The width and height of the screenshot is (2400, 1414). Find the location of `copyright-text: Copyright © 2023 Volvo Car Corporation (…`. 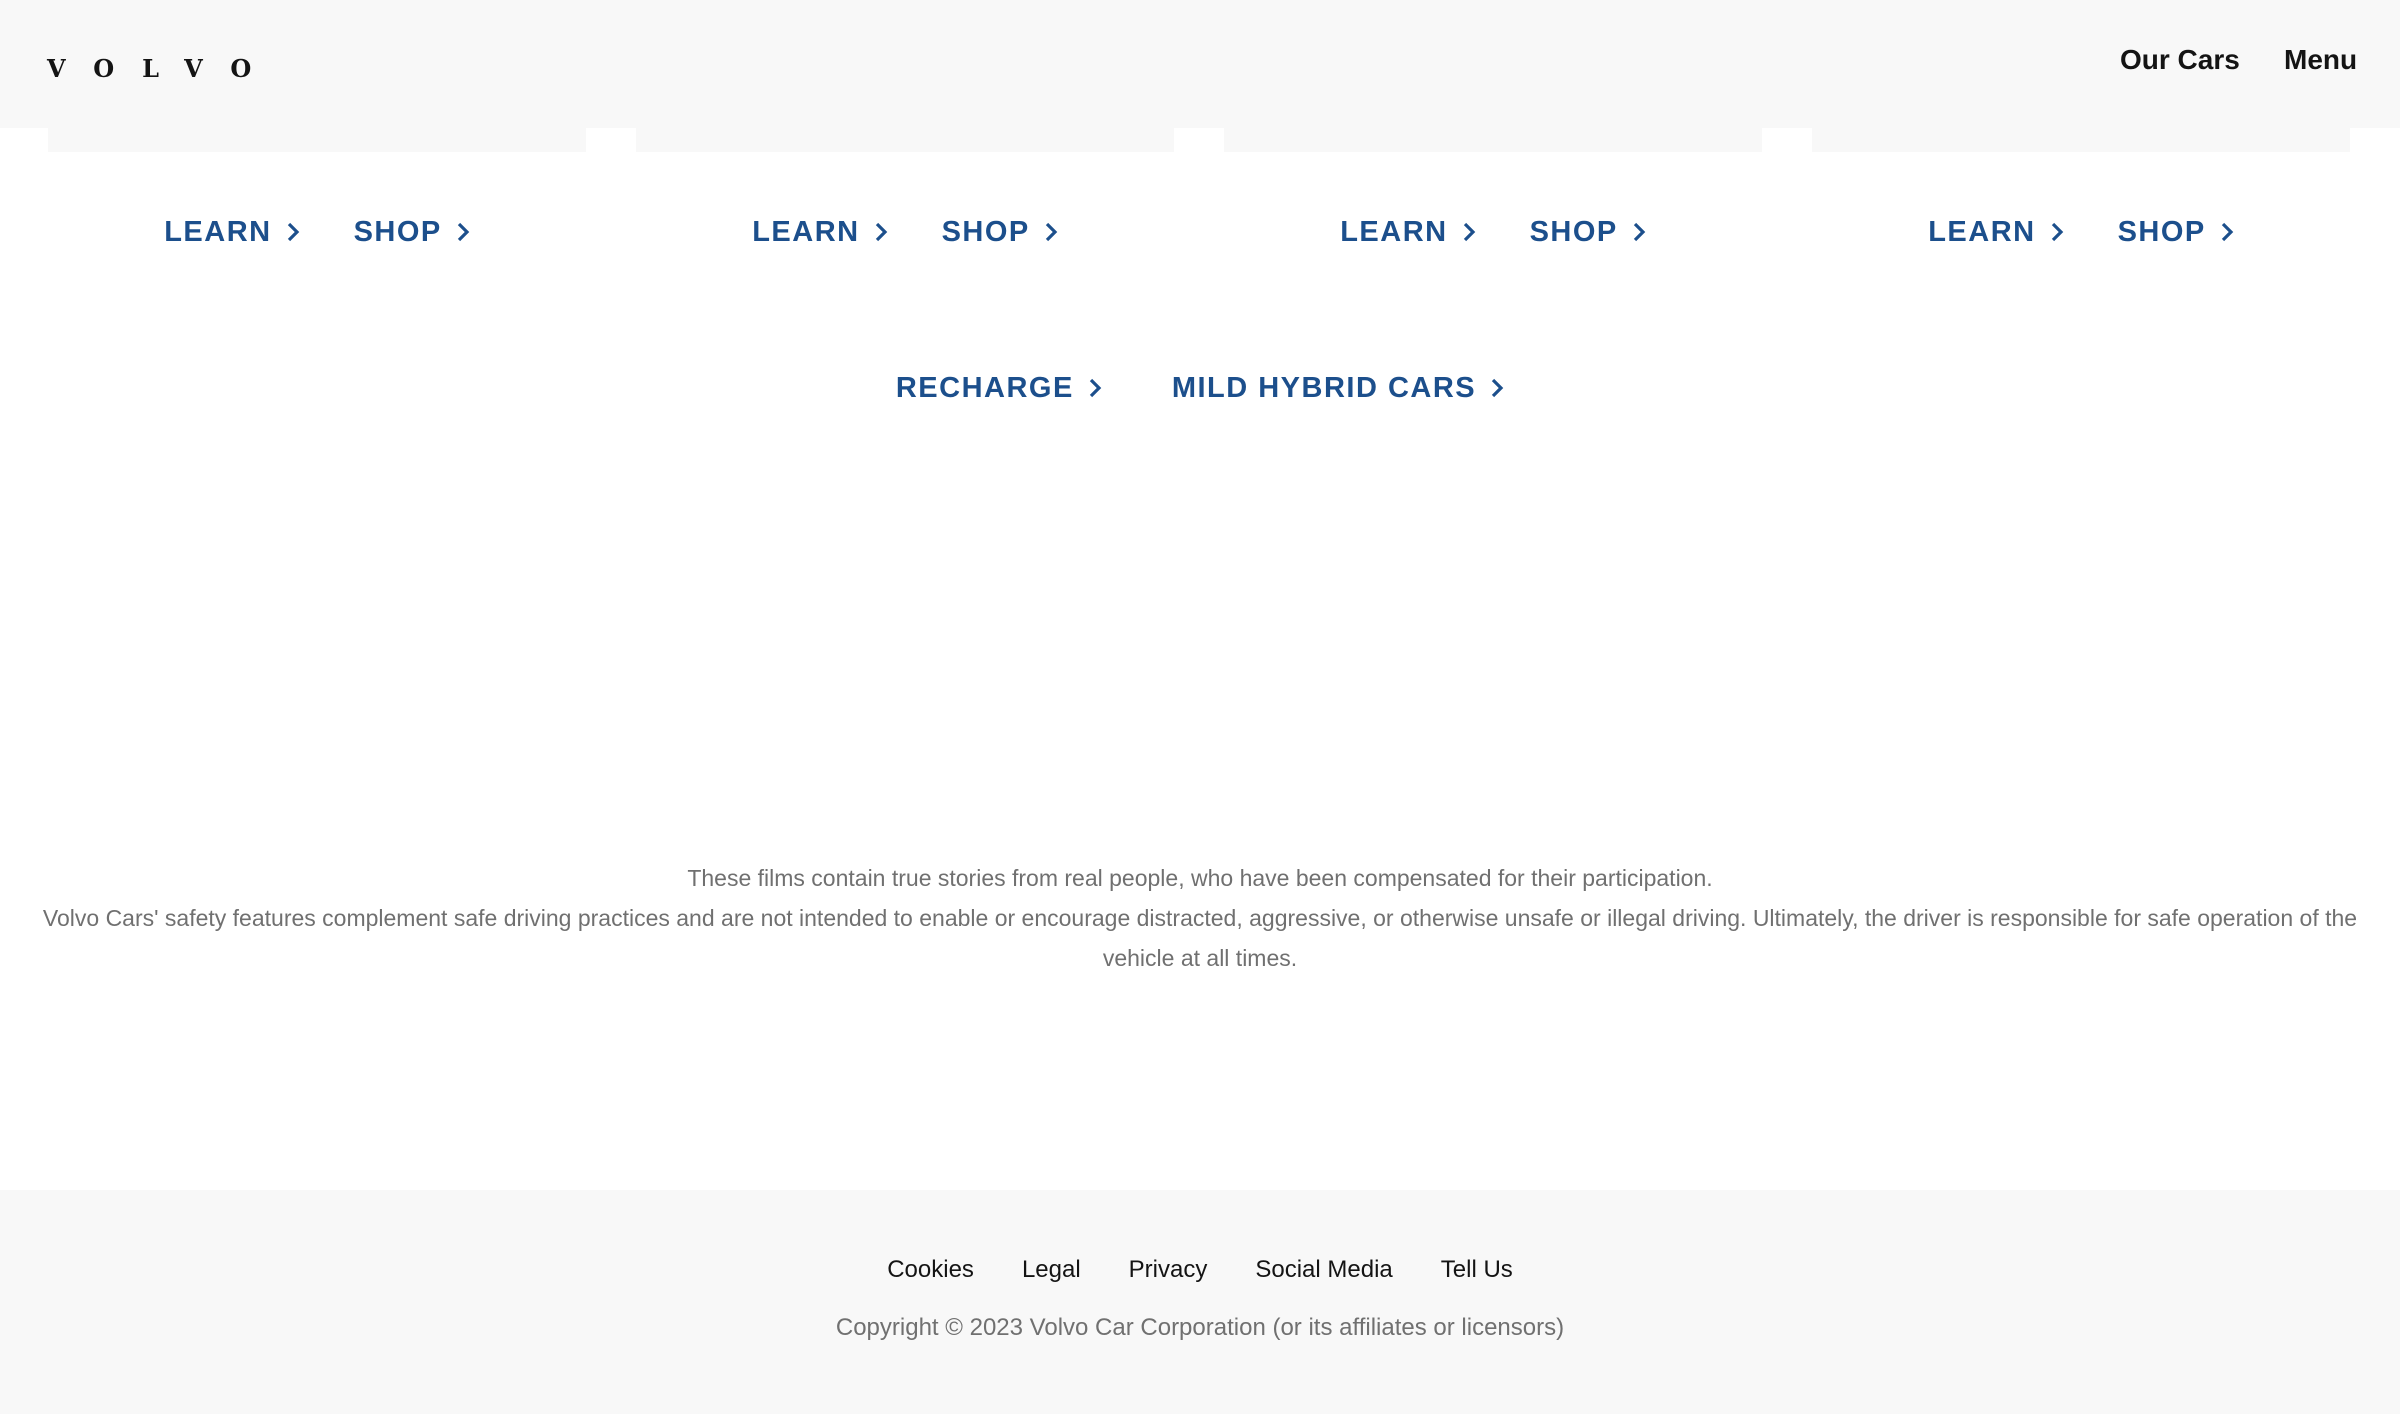

copyright-text: Copyright © 2023 Volvo Car Corporation (… is located at coordinates (1200, 1327).